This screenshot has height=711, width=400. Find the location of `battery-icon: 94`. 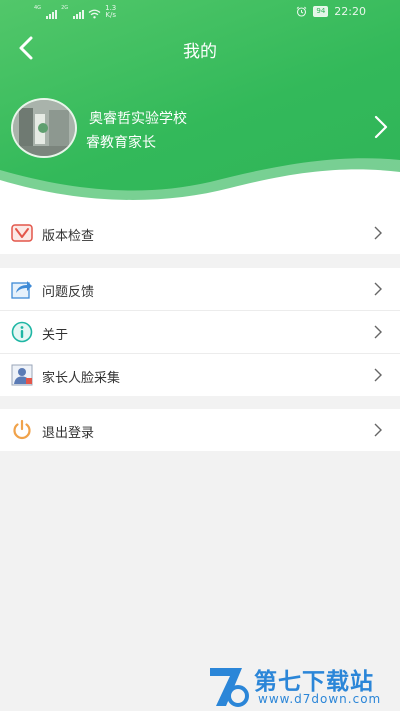

battery-icon: 94 is located at coordinates (321, 11).